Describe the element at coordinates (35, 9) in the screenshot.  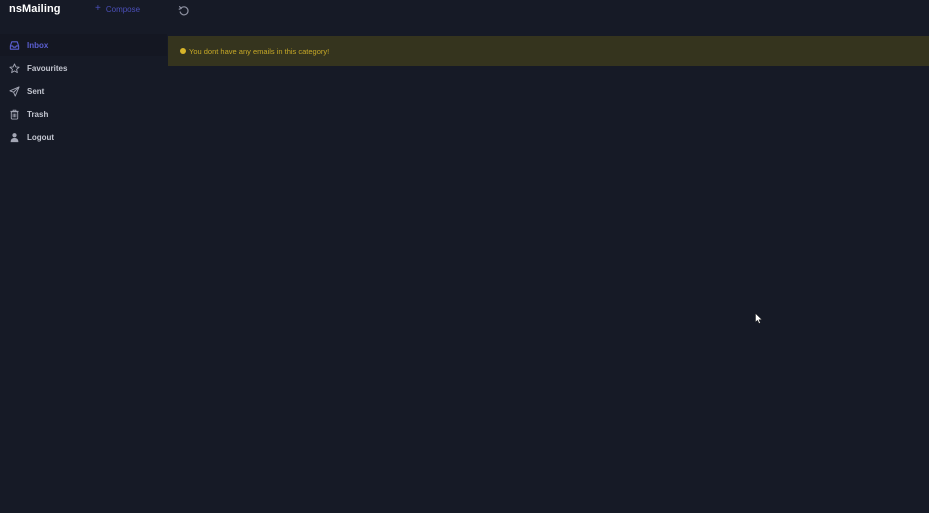
I see `brand-logo: nsMailing` at that location.